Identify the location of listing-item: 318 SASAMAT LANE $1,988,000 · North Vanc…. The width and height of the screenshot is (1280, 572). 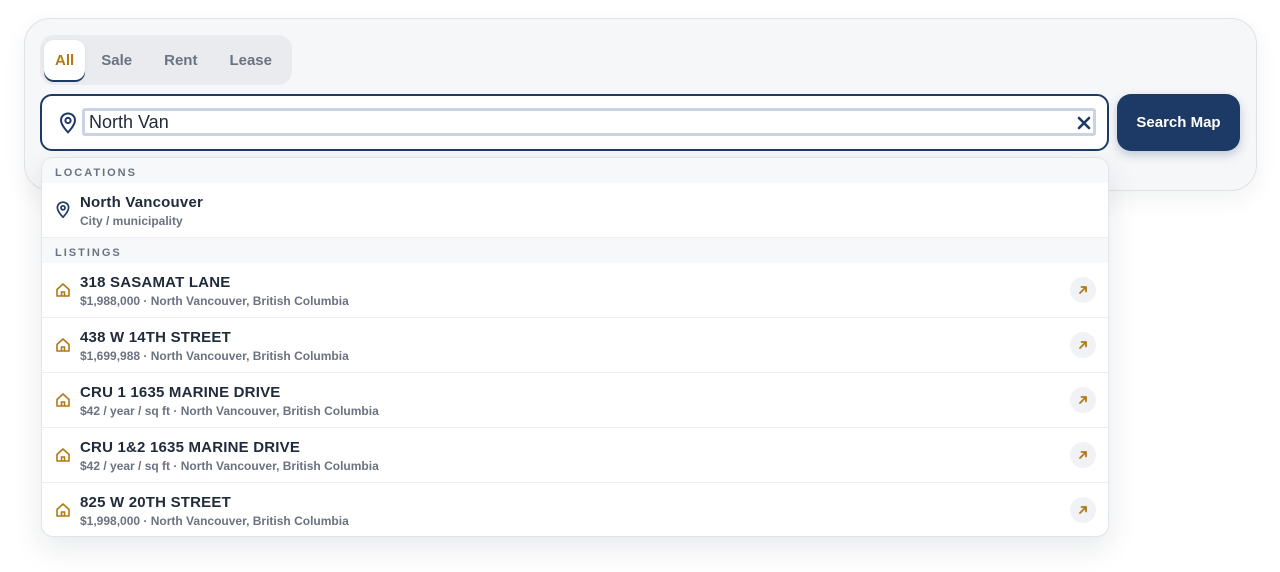
(575, 290).